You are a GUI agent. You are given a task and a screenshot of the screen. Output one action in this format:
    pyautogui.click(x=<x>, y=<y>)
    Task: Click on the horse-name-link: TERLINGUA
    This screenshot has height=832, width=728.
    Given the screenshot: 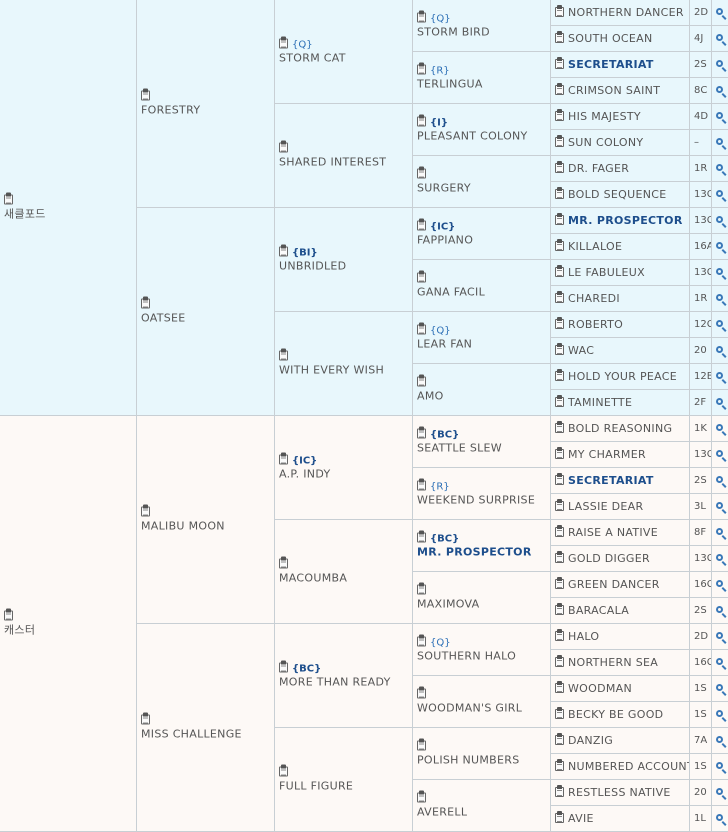 What is the action you would take?
    pyautogui.click(x=482, y=84)
    